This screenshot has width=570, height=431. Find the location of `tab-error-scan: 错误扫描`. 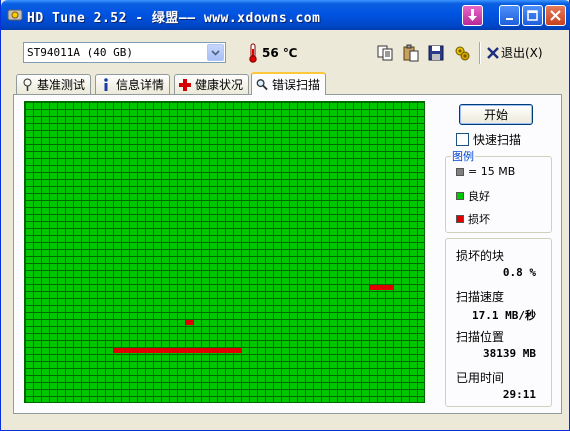

tab-error-scan: 错误扫描 is located at coordinates (289, 83).